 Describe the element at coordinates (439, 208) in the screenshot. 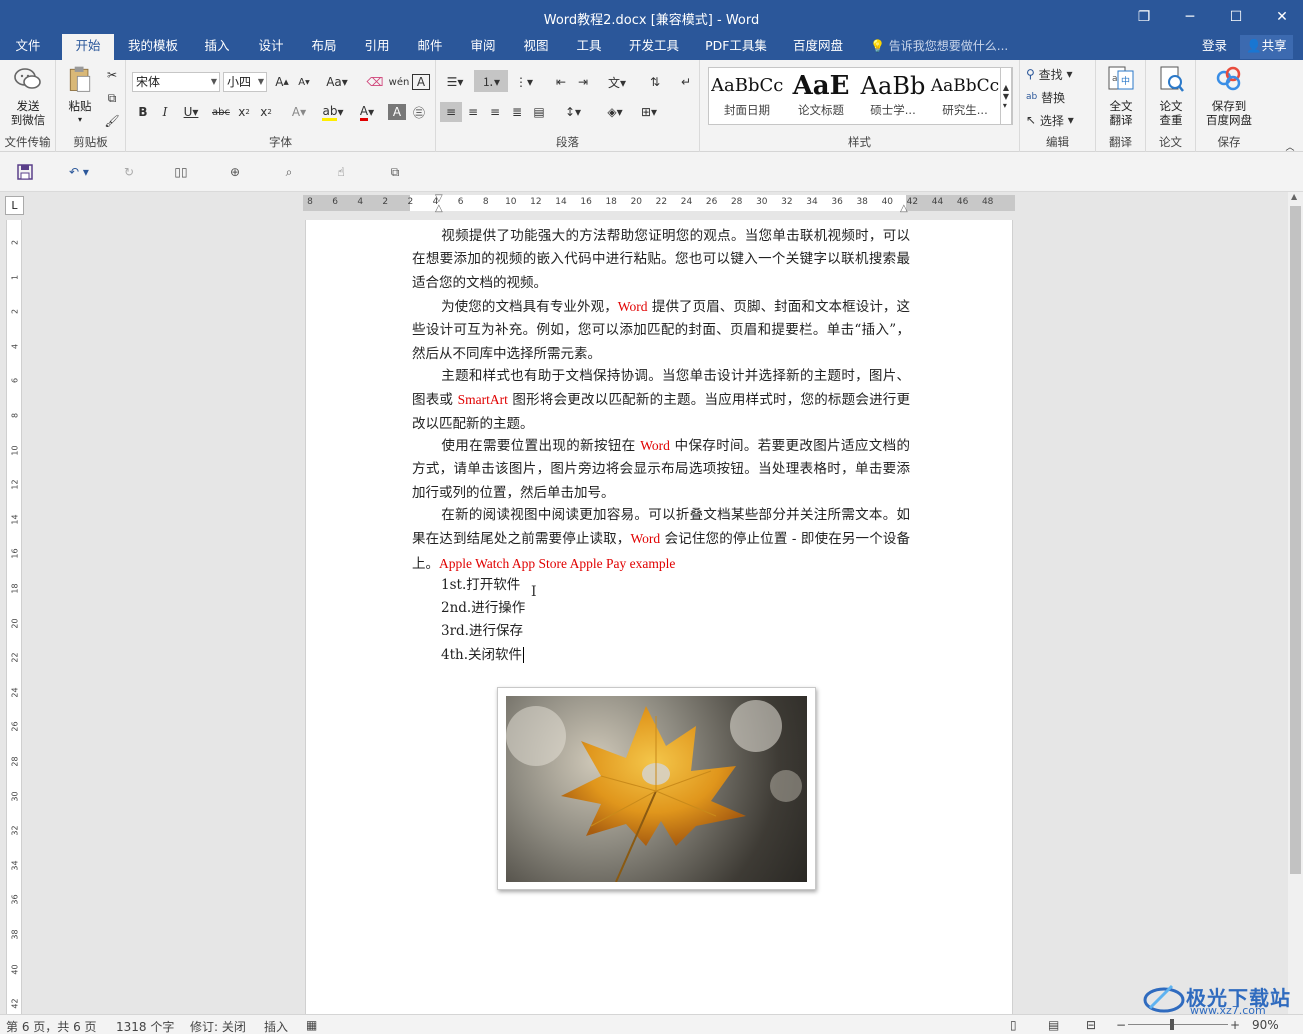

I see `hanging-indent-marker: △` at that location.